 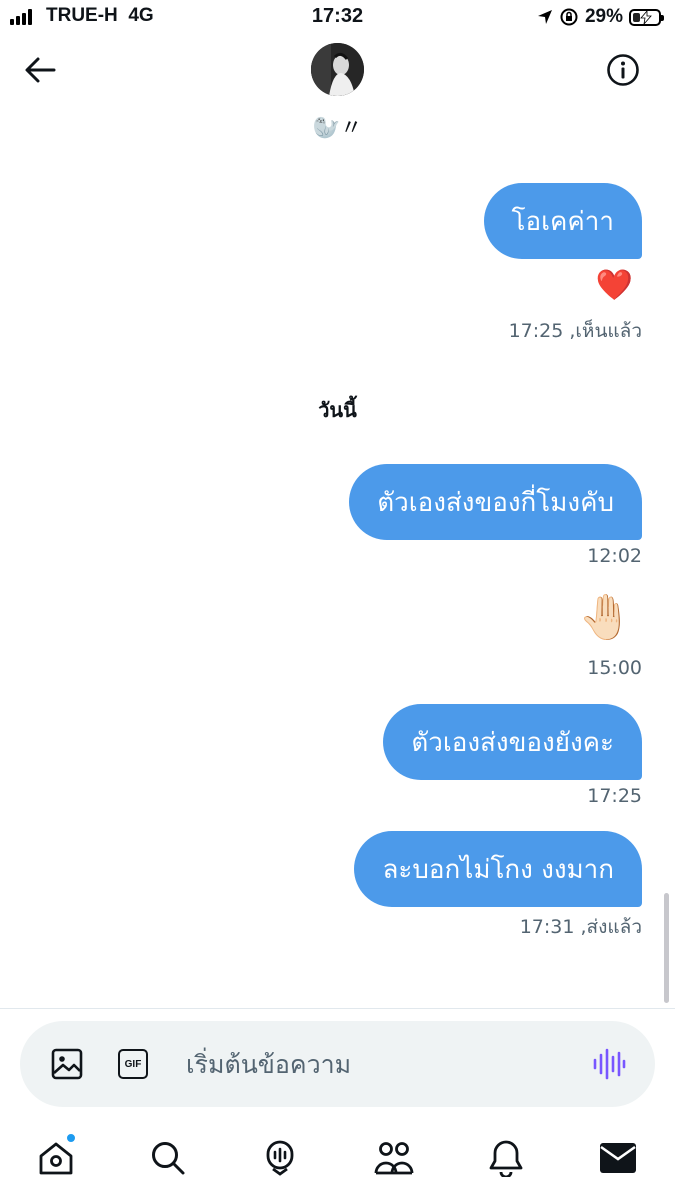 I want to click on raised-hand-emoji: 🤚🏻, so click(x=605, y=618).